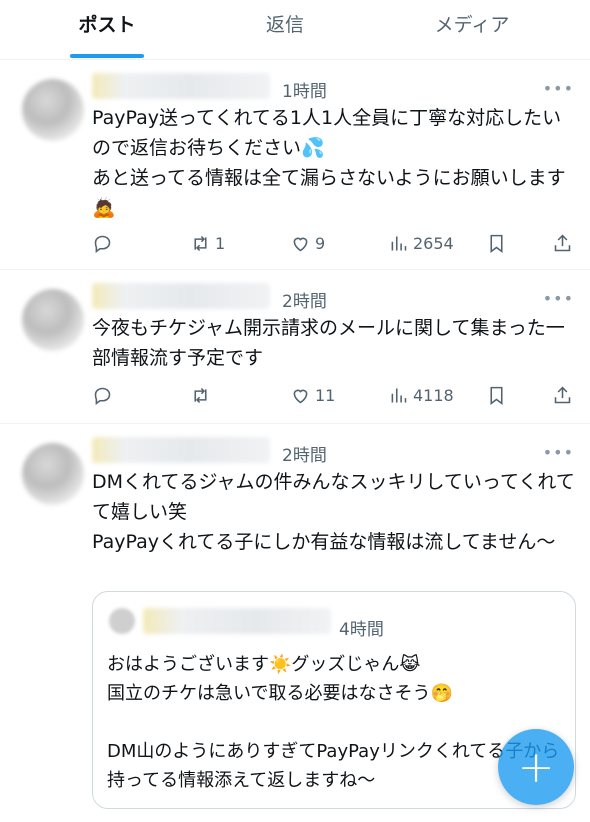 The image size is (590, 822). Describe the element at coordinates (207, 243) in the screenshot. I see `retweet-button: 1` at that location.